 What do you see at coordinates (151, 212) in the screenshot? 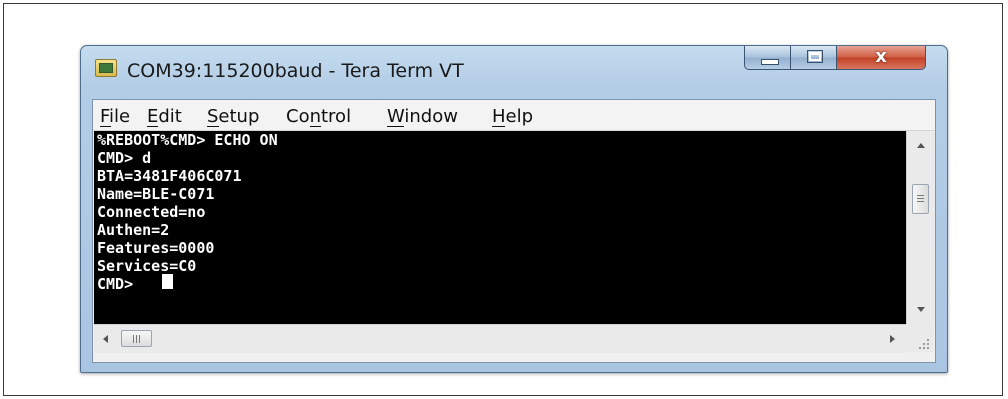
I see `terminal-line: Connected=no` at bounding box center [151, 212].